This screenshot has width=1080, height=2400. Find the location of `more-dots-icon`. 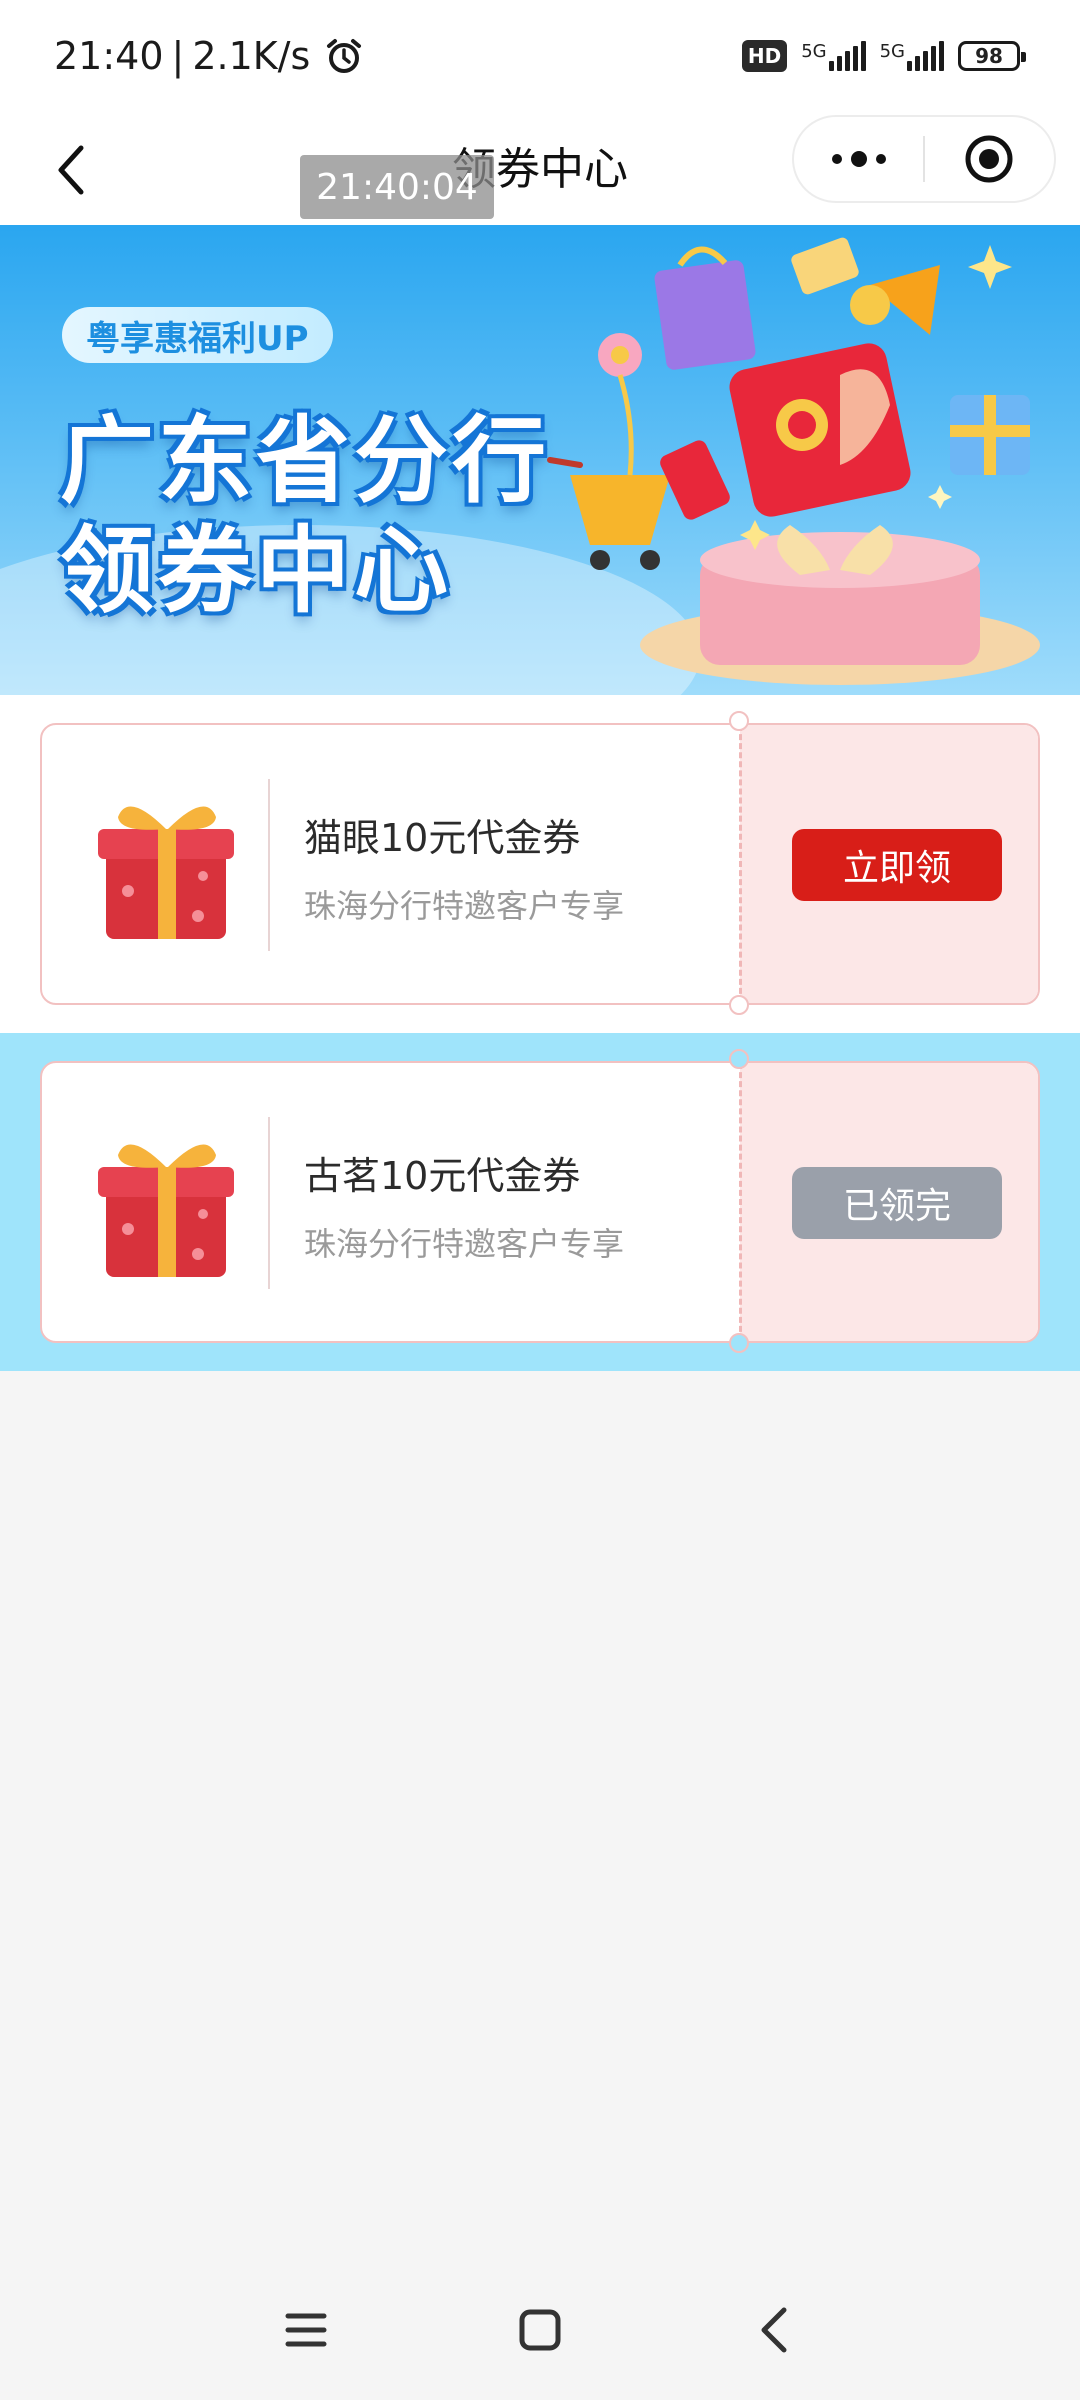

more-dots-icon is located at coordinates (858, 159).